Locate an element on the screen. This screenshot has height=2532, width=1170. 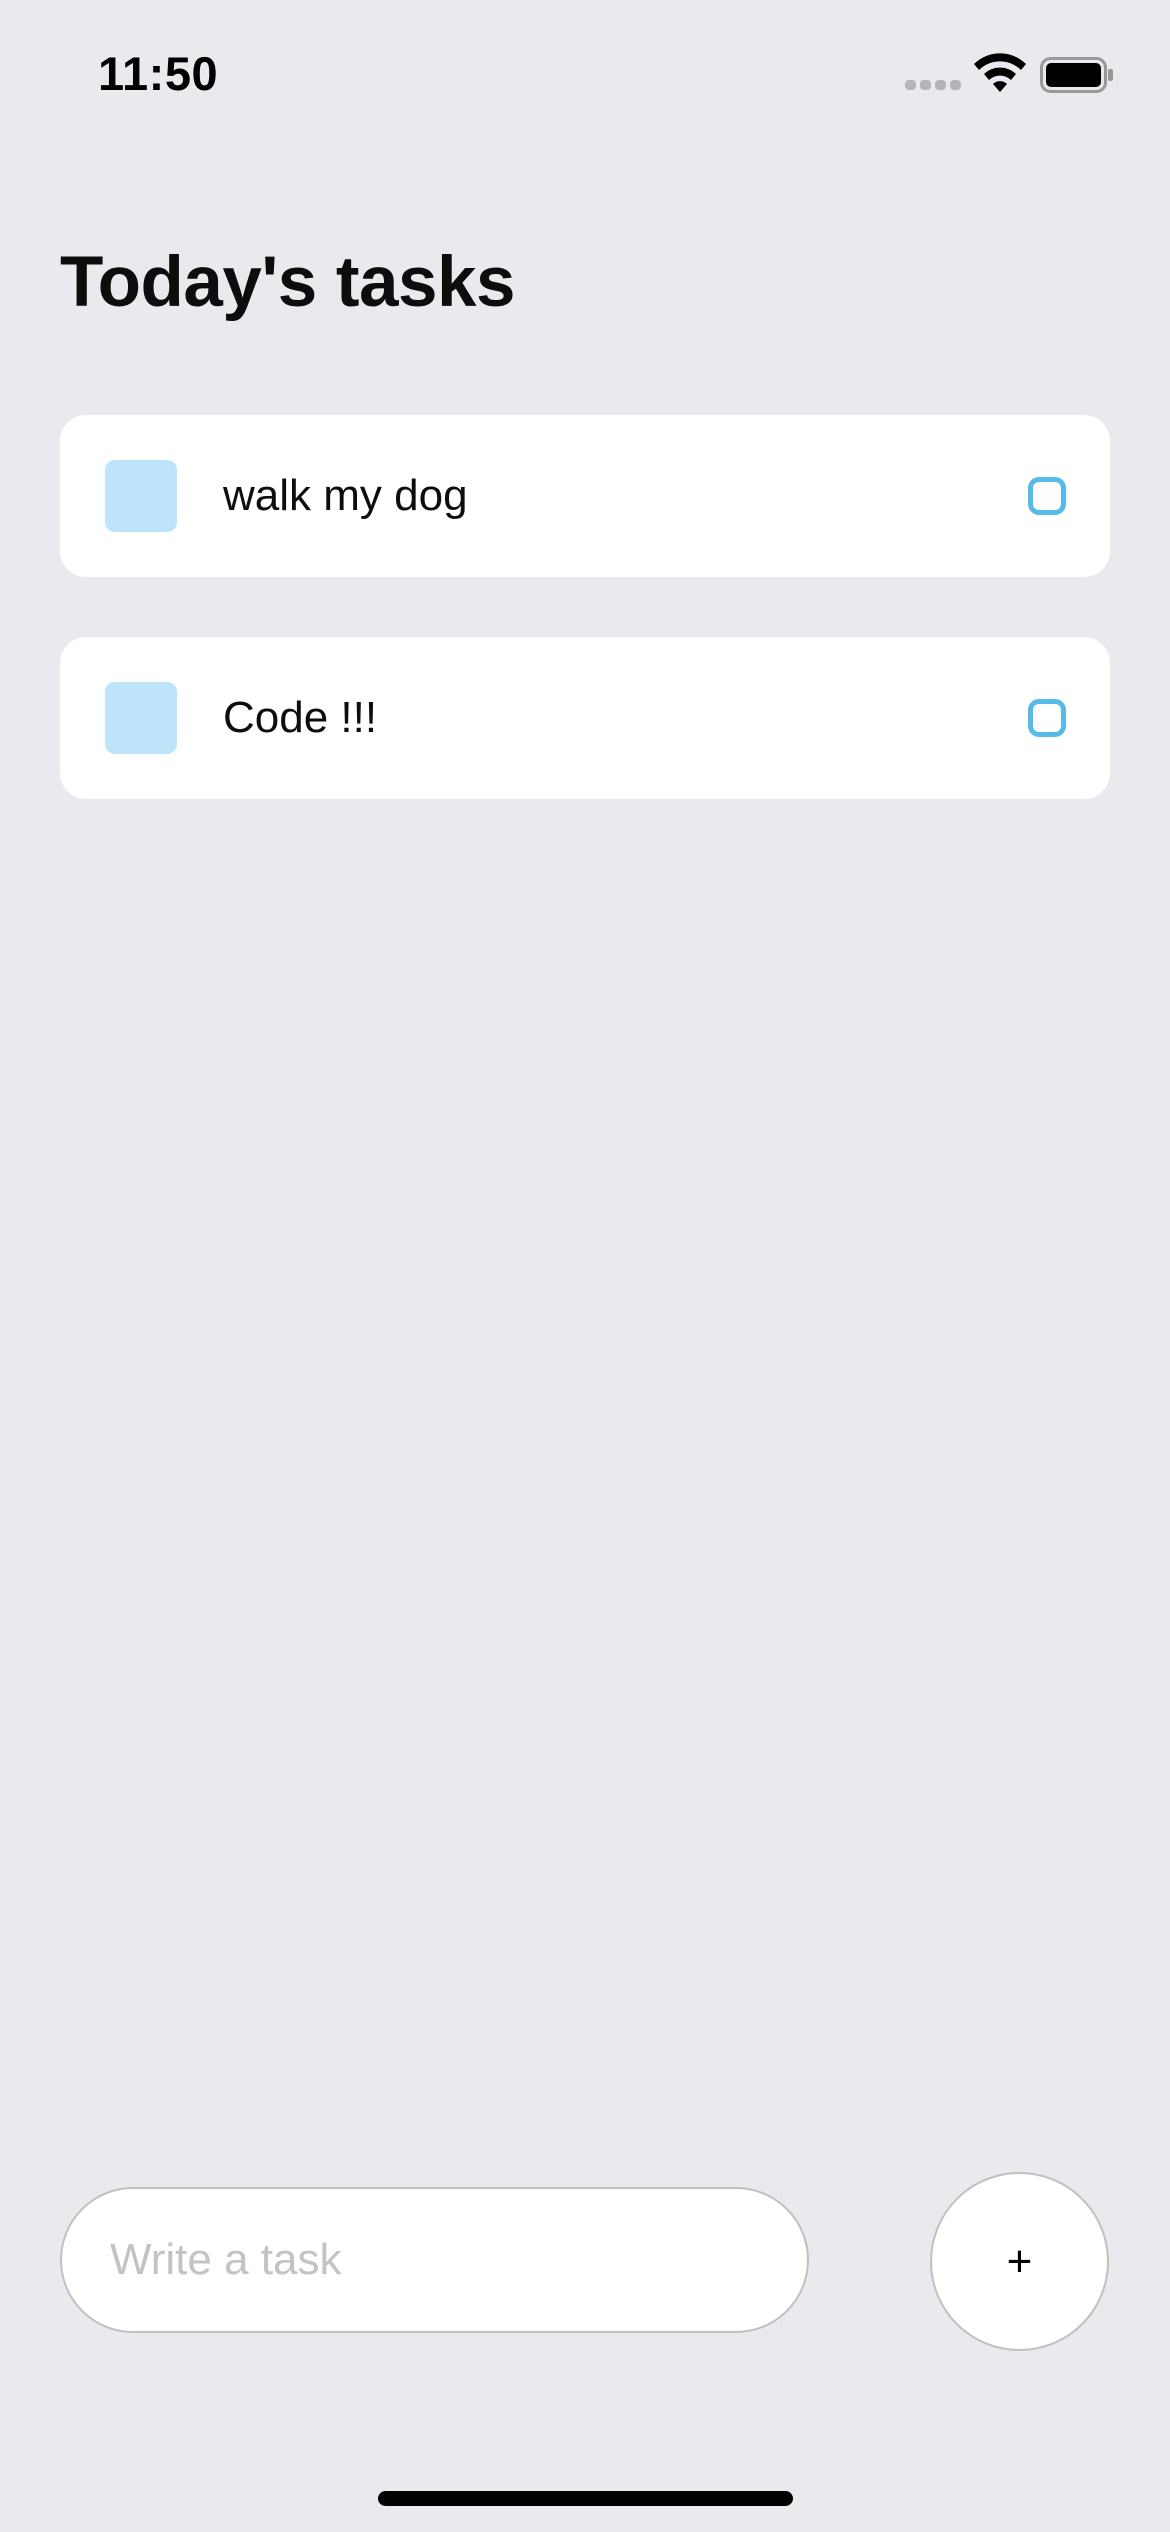
task-item: Code !!! is located at coordinates (585, 718).